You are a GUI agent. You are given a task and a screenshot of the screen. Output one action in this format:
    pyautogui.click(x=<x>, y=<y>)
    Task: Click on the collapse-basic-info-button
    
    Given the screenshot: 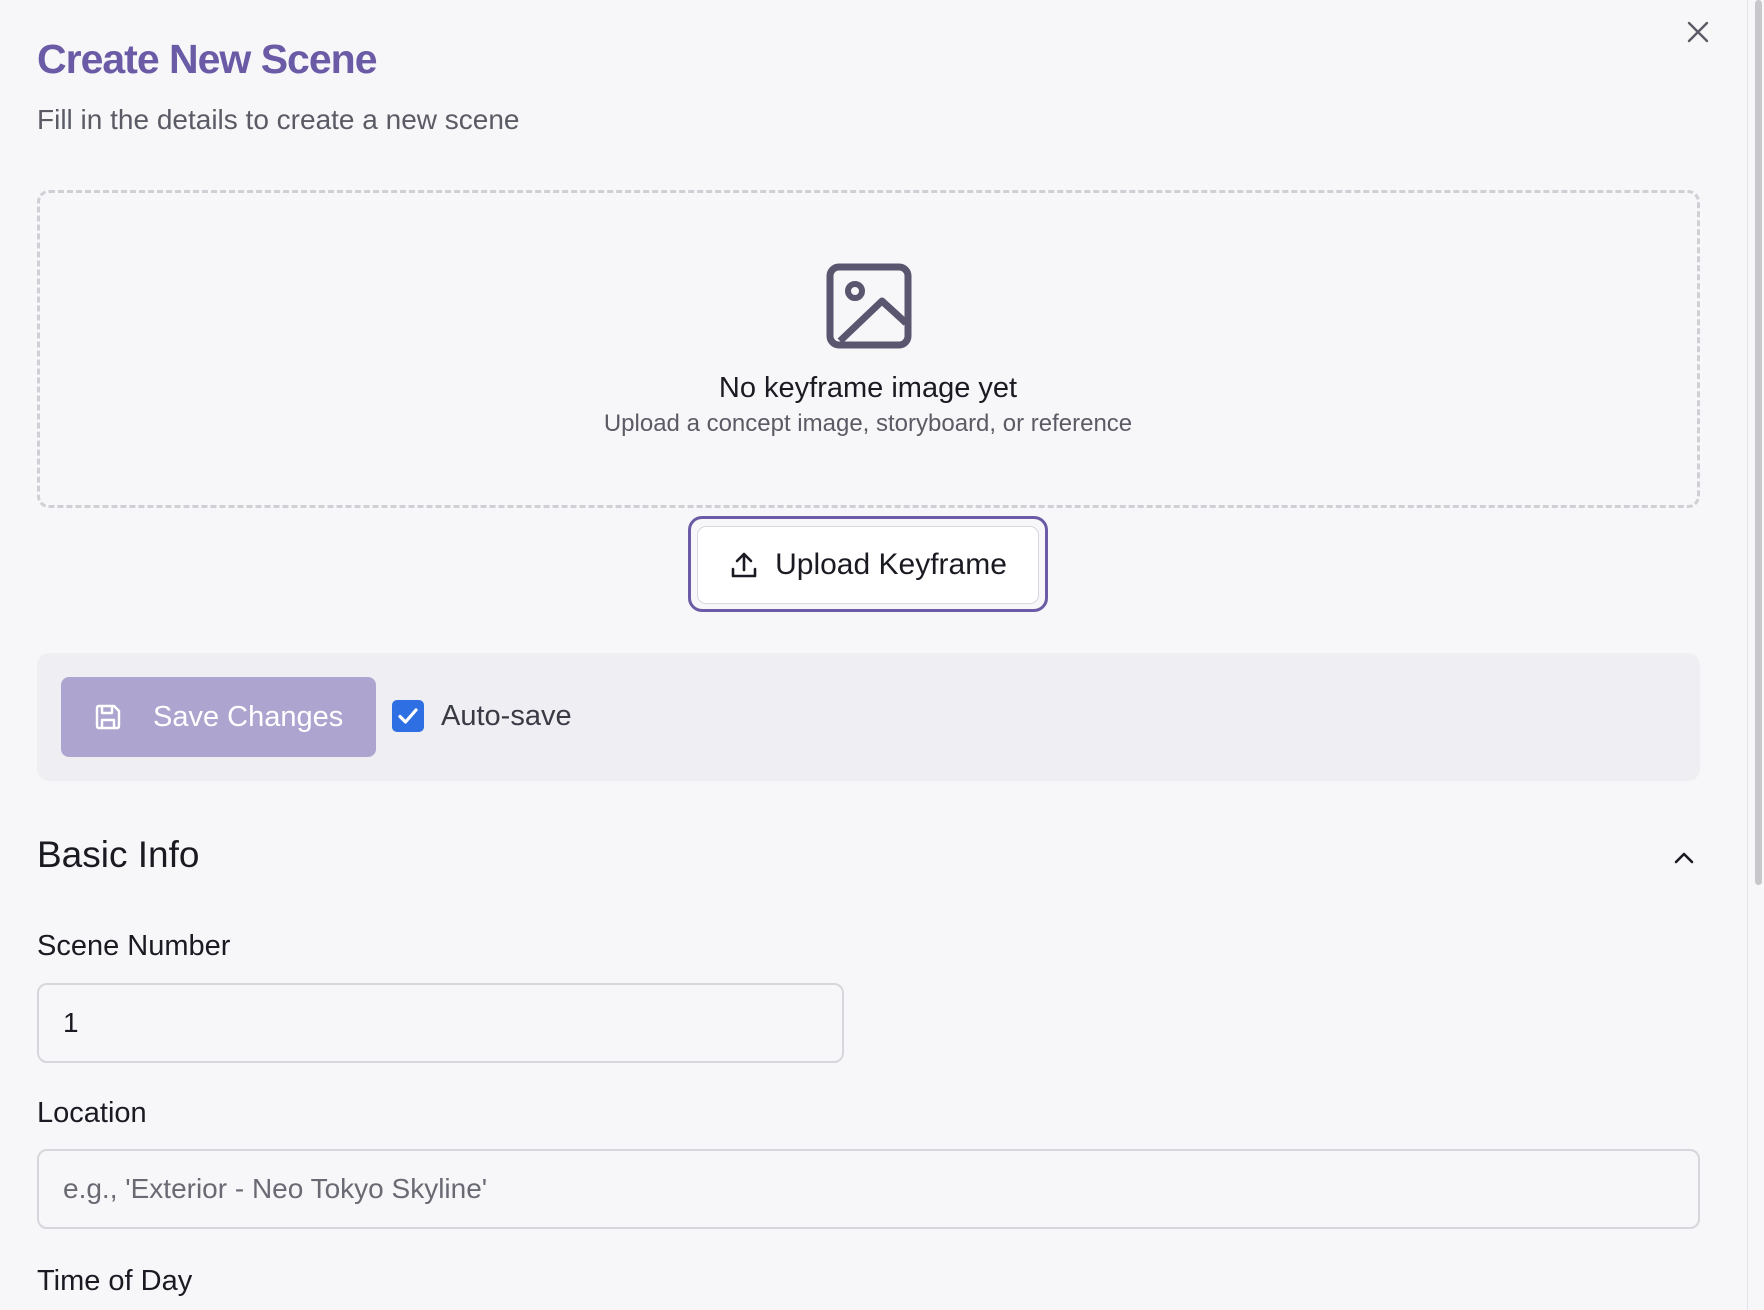 What is the action you would take?
    pyautogui.click(x=1684, y=858)
    